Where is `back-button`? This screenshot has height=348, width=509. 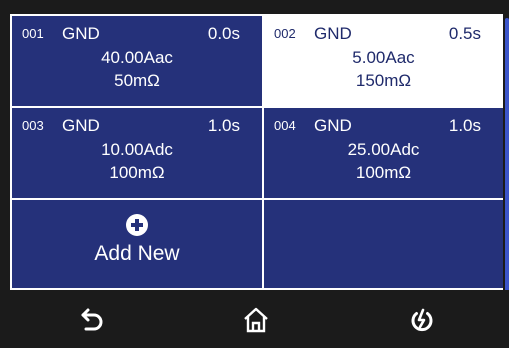 back-button is located at coordinates (93, 320).